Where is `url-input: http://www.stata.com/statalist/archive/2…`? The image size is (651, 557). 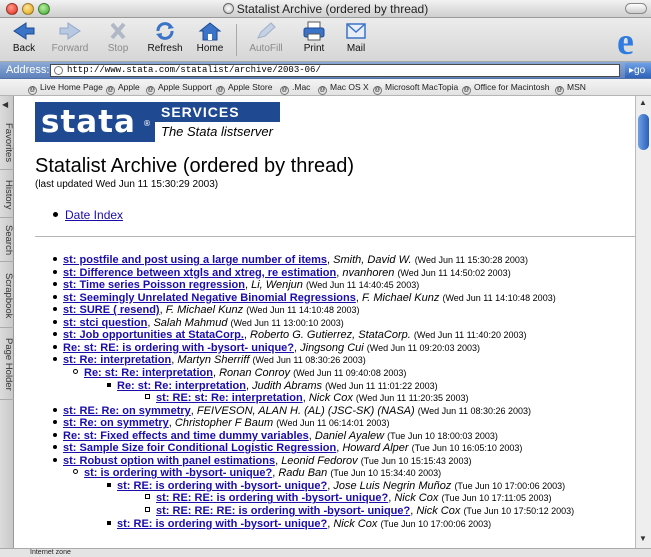 url-input: http://www.stata.com/statalist/archive/2… is located at coordinates (335, 70).